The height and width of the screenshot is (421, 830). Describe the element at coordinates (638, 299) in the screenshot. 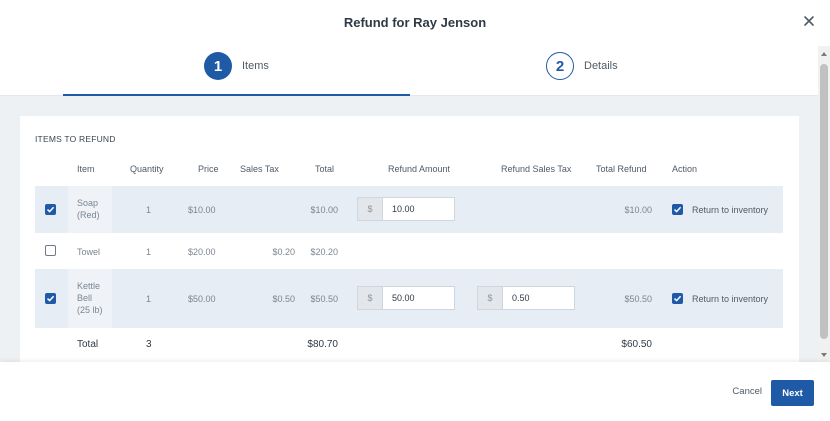

I see `total-refund: $50.50` at that location.